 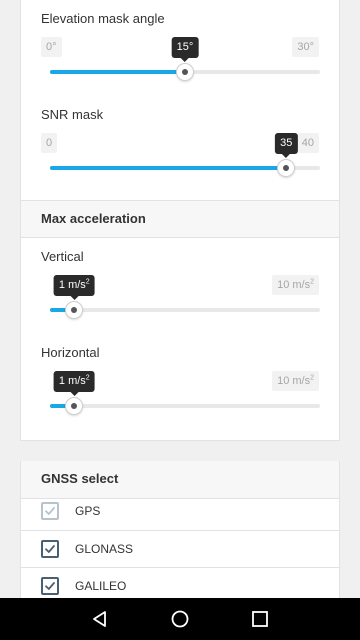 I want to click on horizontal-accel-label: Horizontal, so click(x=70, y=352).